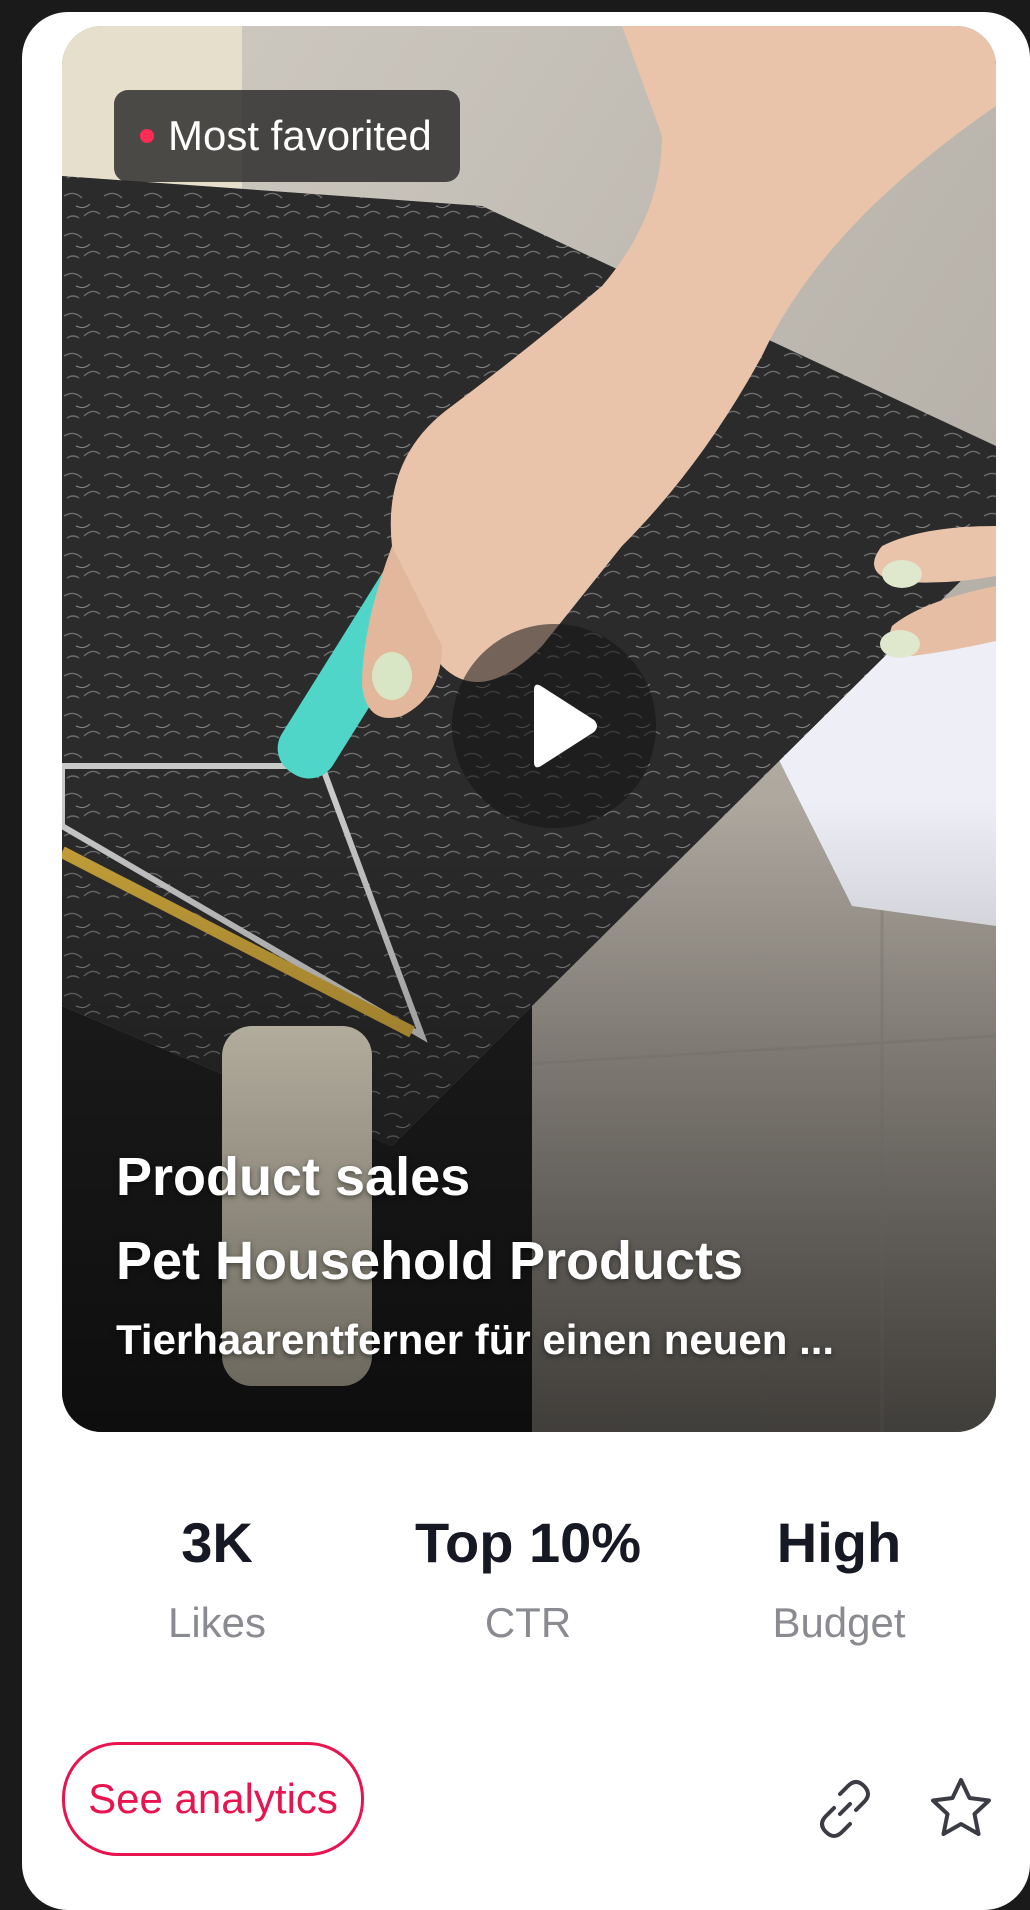  I want to click on link-icon, so click(845, 1809).